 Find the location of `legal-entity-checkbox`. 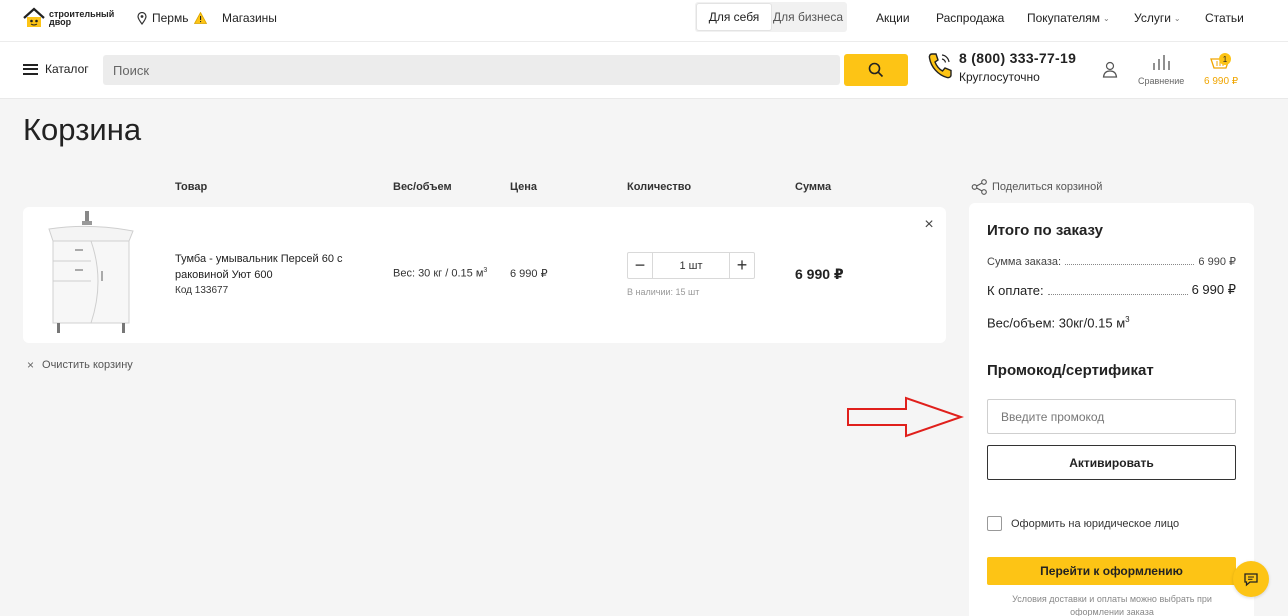

legal-entity-checkbox is located at coordinates (994, 523).